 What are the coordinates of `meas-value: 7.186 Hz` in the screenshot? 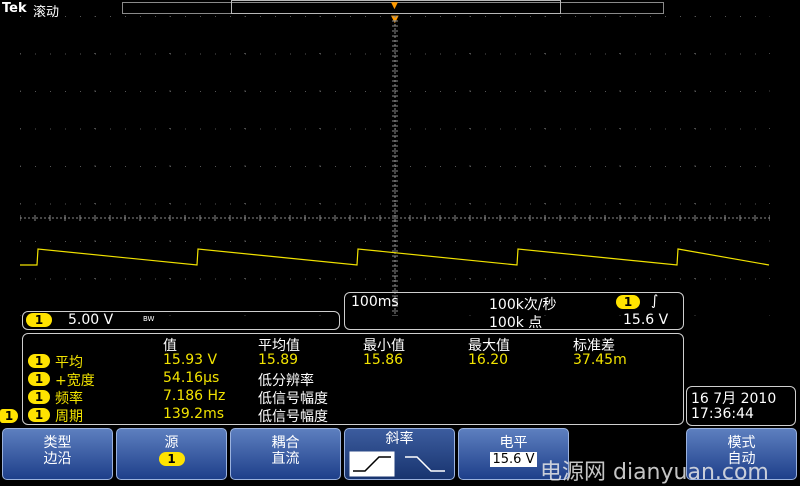 It's located at (194, 396).